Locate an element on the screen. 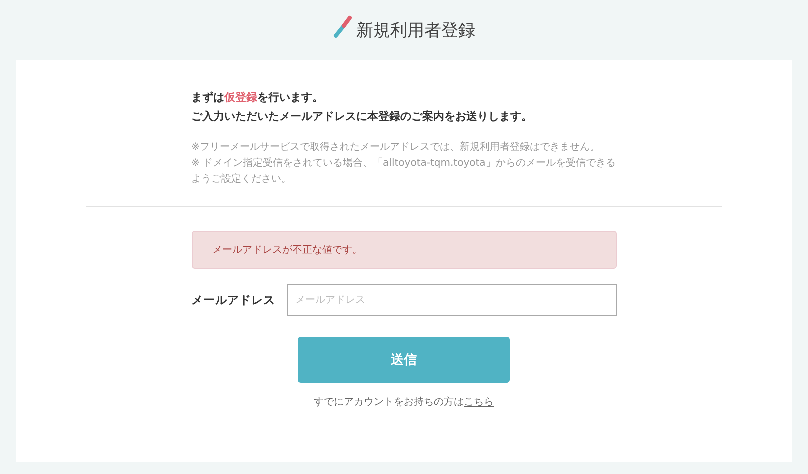  email-field: メールアドレス is located at coordinates (451, 300).